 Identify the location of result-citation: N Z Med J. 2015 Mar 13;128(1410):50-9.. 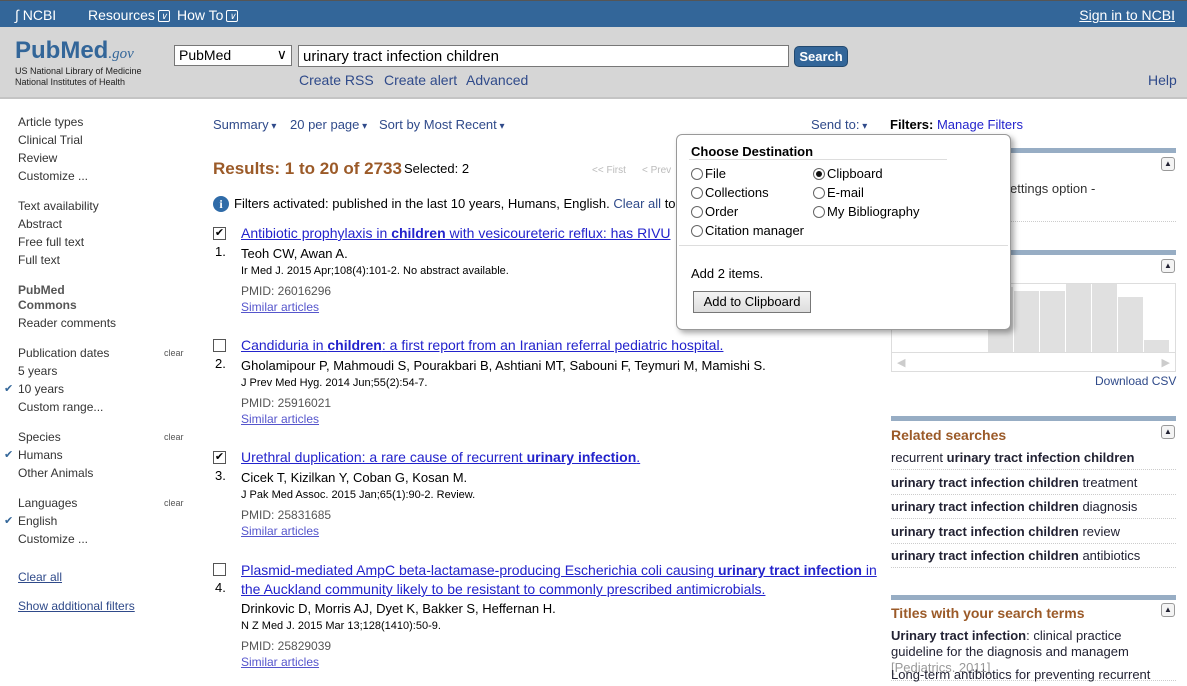
(341, 626).